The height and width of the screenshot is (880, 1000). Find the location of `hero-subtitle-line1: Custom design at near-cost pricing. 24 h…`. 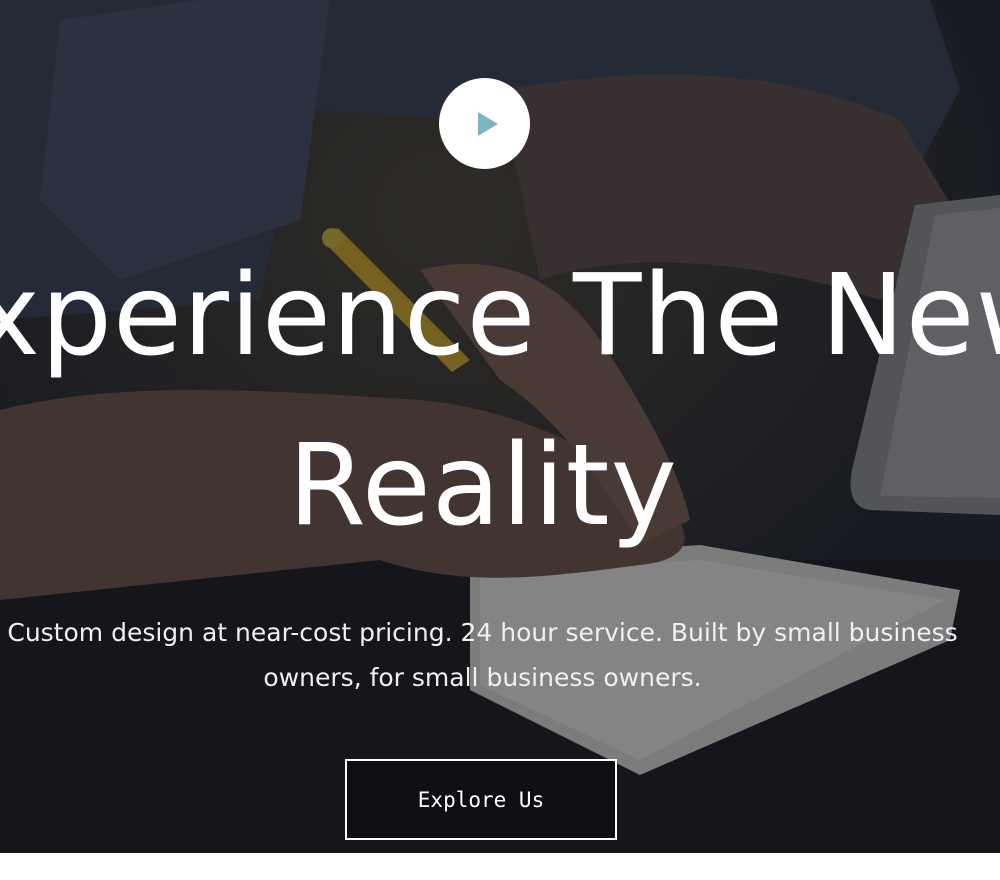

hero-subtitle-line1: Custom design at near-cost pricing. 24 h… is located at coordinates (482, 632).